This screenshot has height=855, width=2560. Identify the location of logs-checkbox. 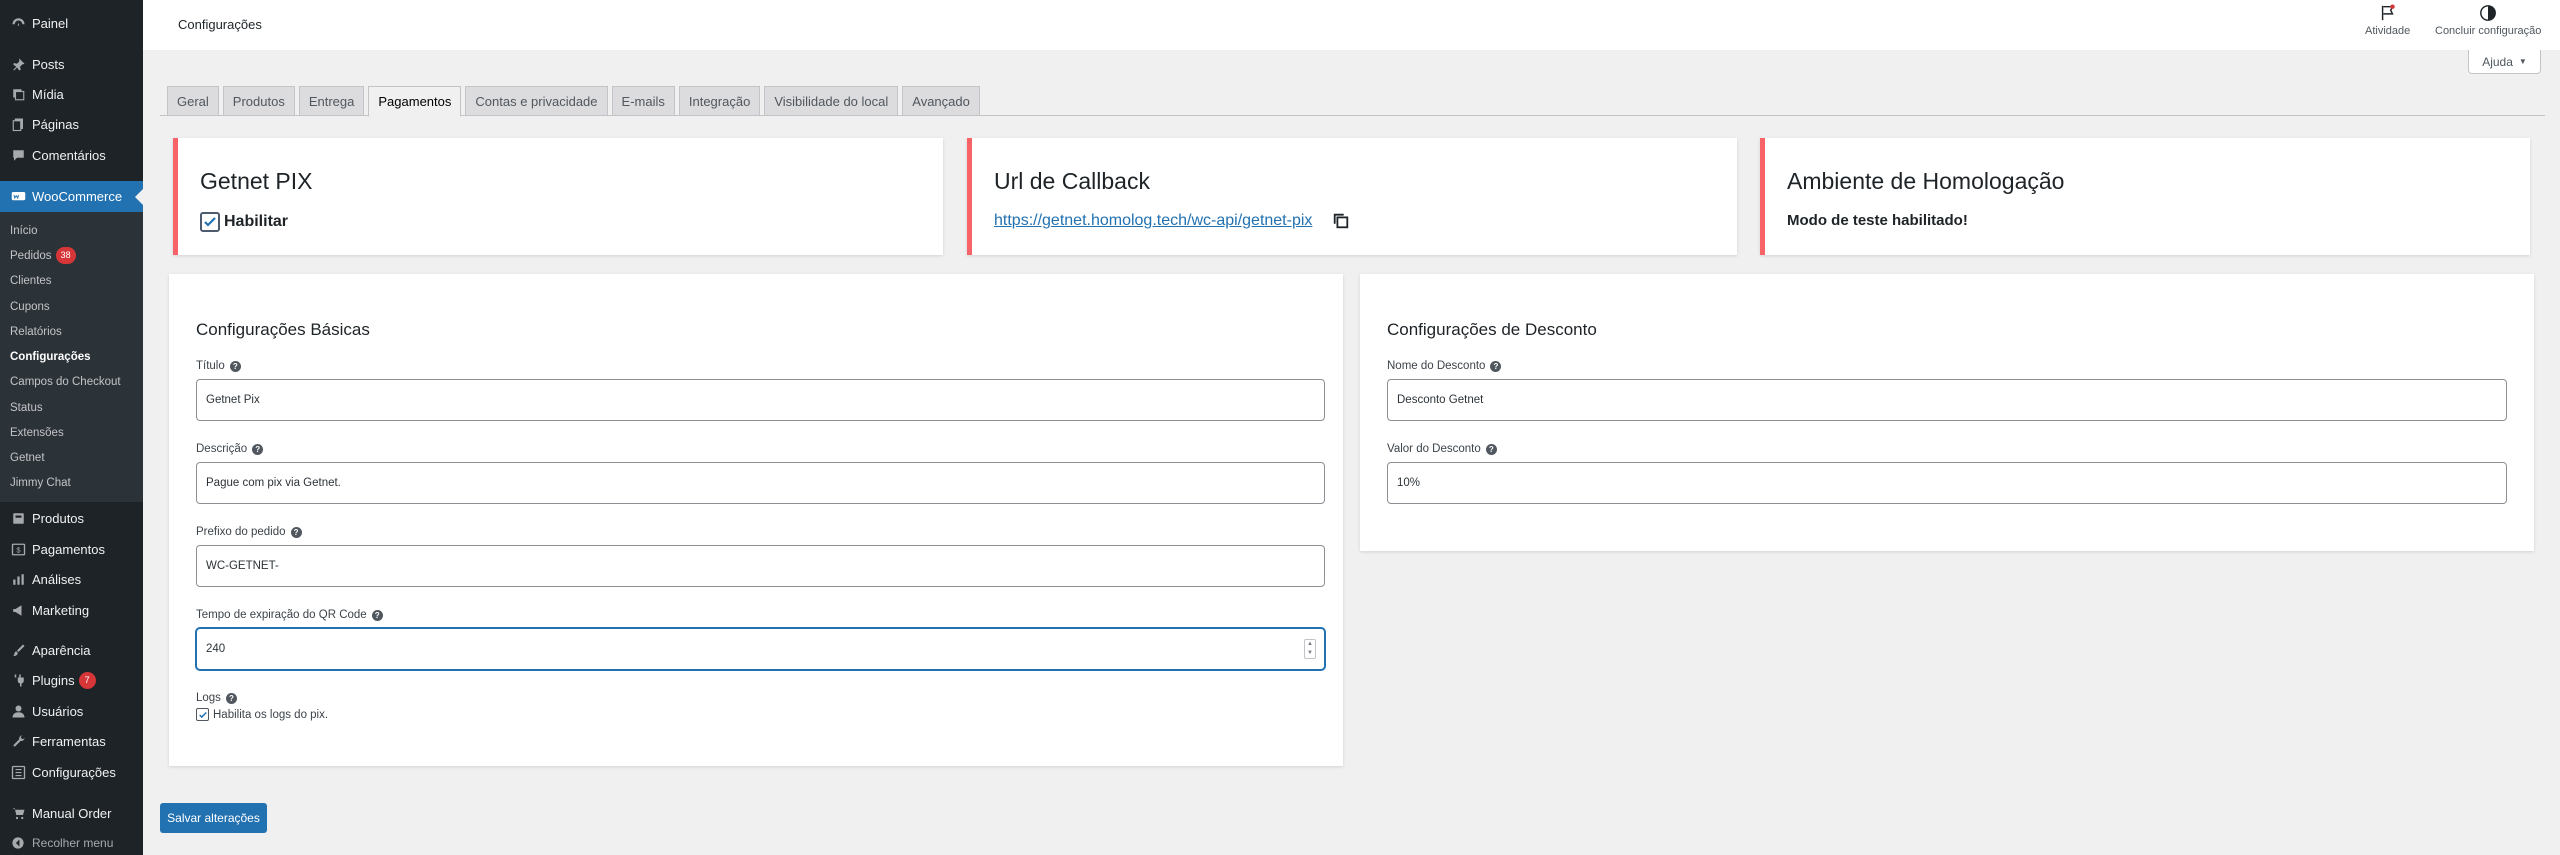
(202, 714).